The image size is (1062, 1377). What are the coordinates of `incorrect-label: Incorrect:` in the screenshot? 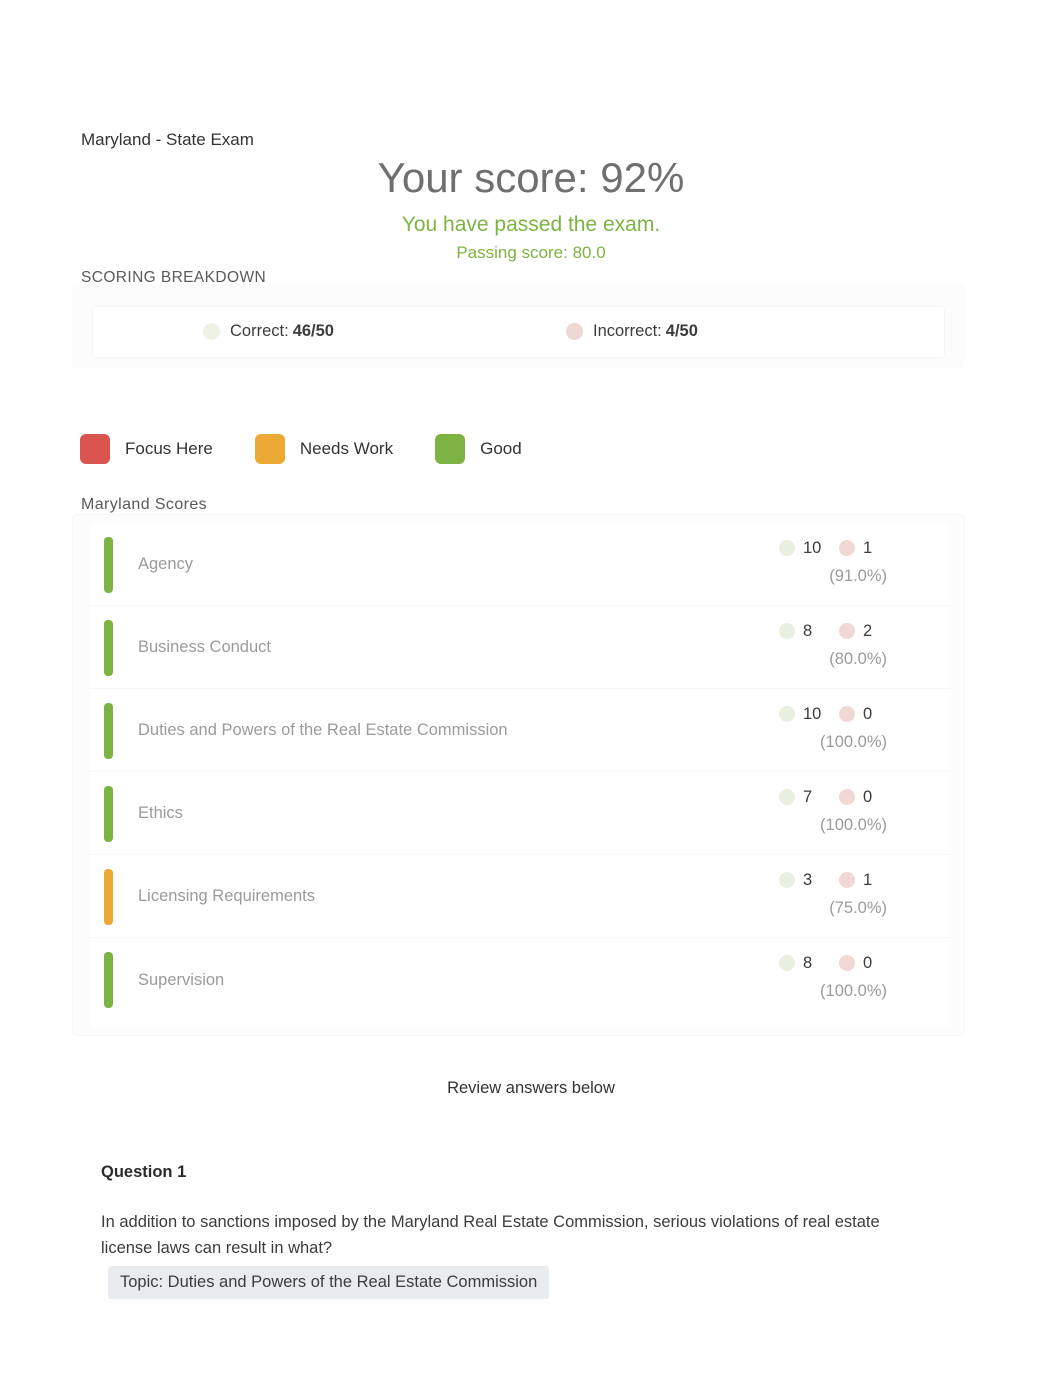 It's located at (627, 331).